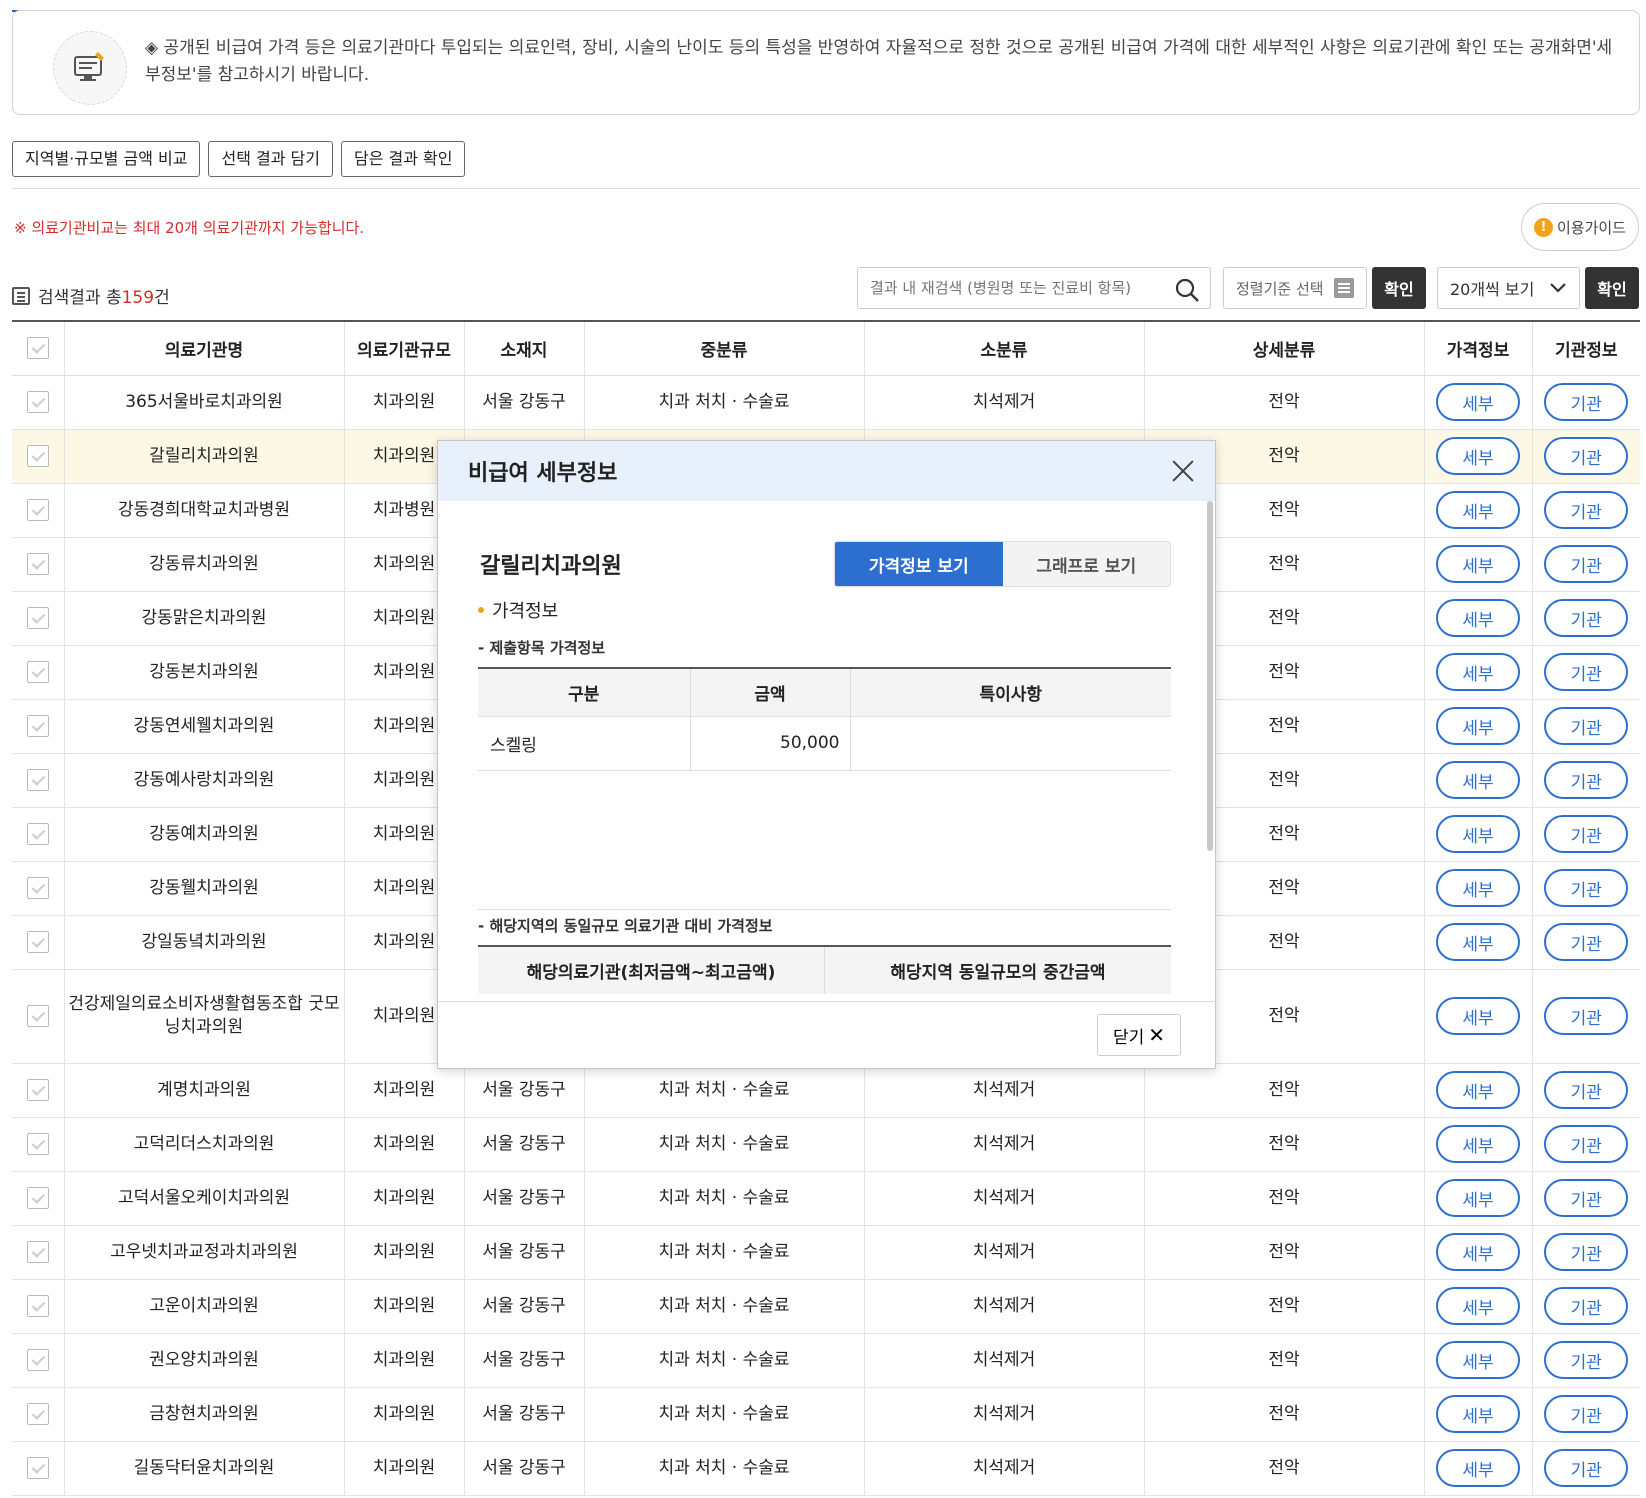  Describe the element at coordinates (551, 566) in the screenshot. I see `modal-clinic-name: 갈릴리치과의원` at that location.